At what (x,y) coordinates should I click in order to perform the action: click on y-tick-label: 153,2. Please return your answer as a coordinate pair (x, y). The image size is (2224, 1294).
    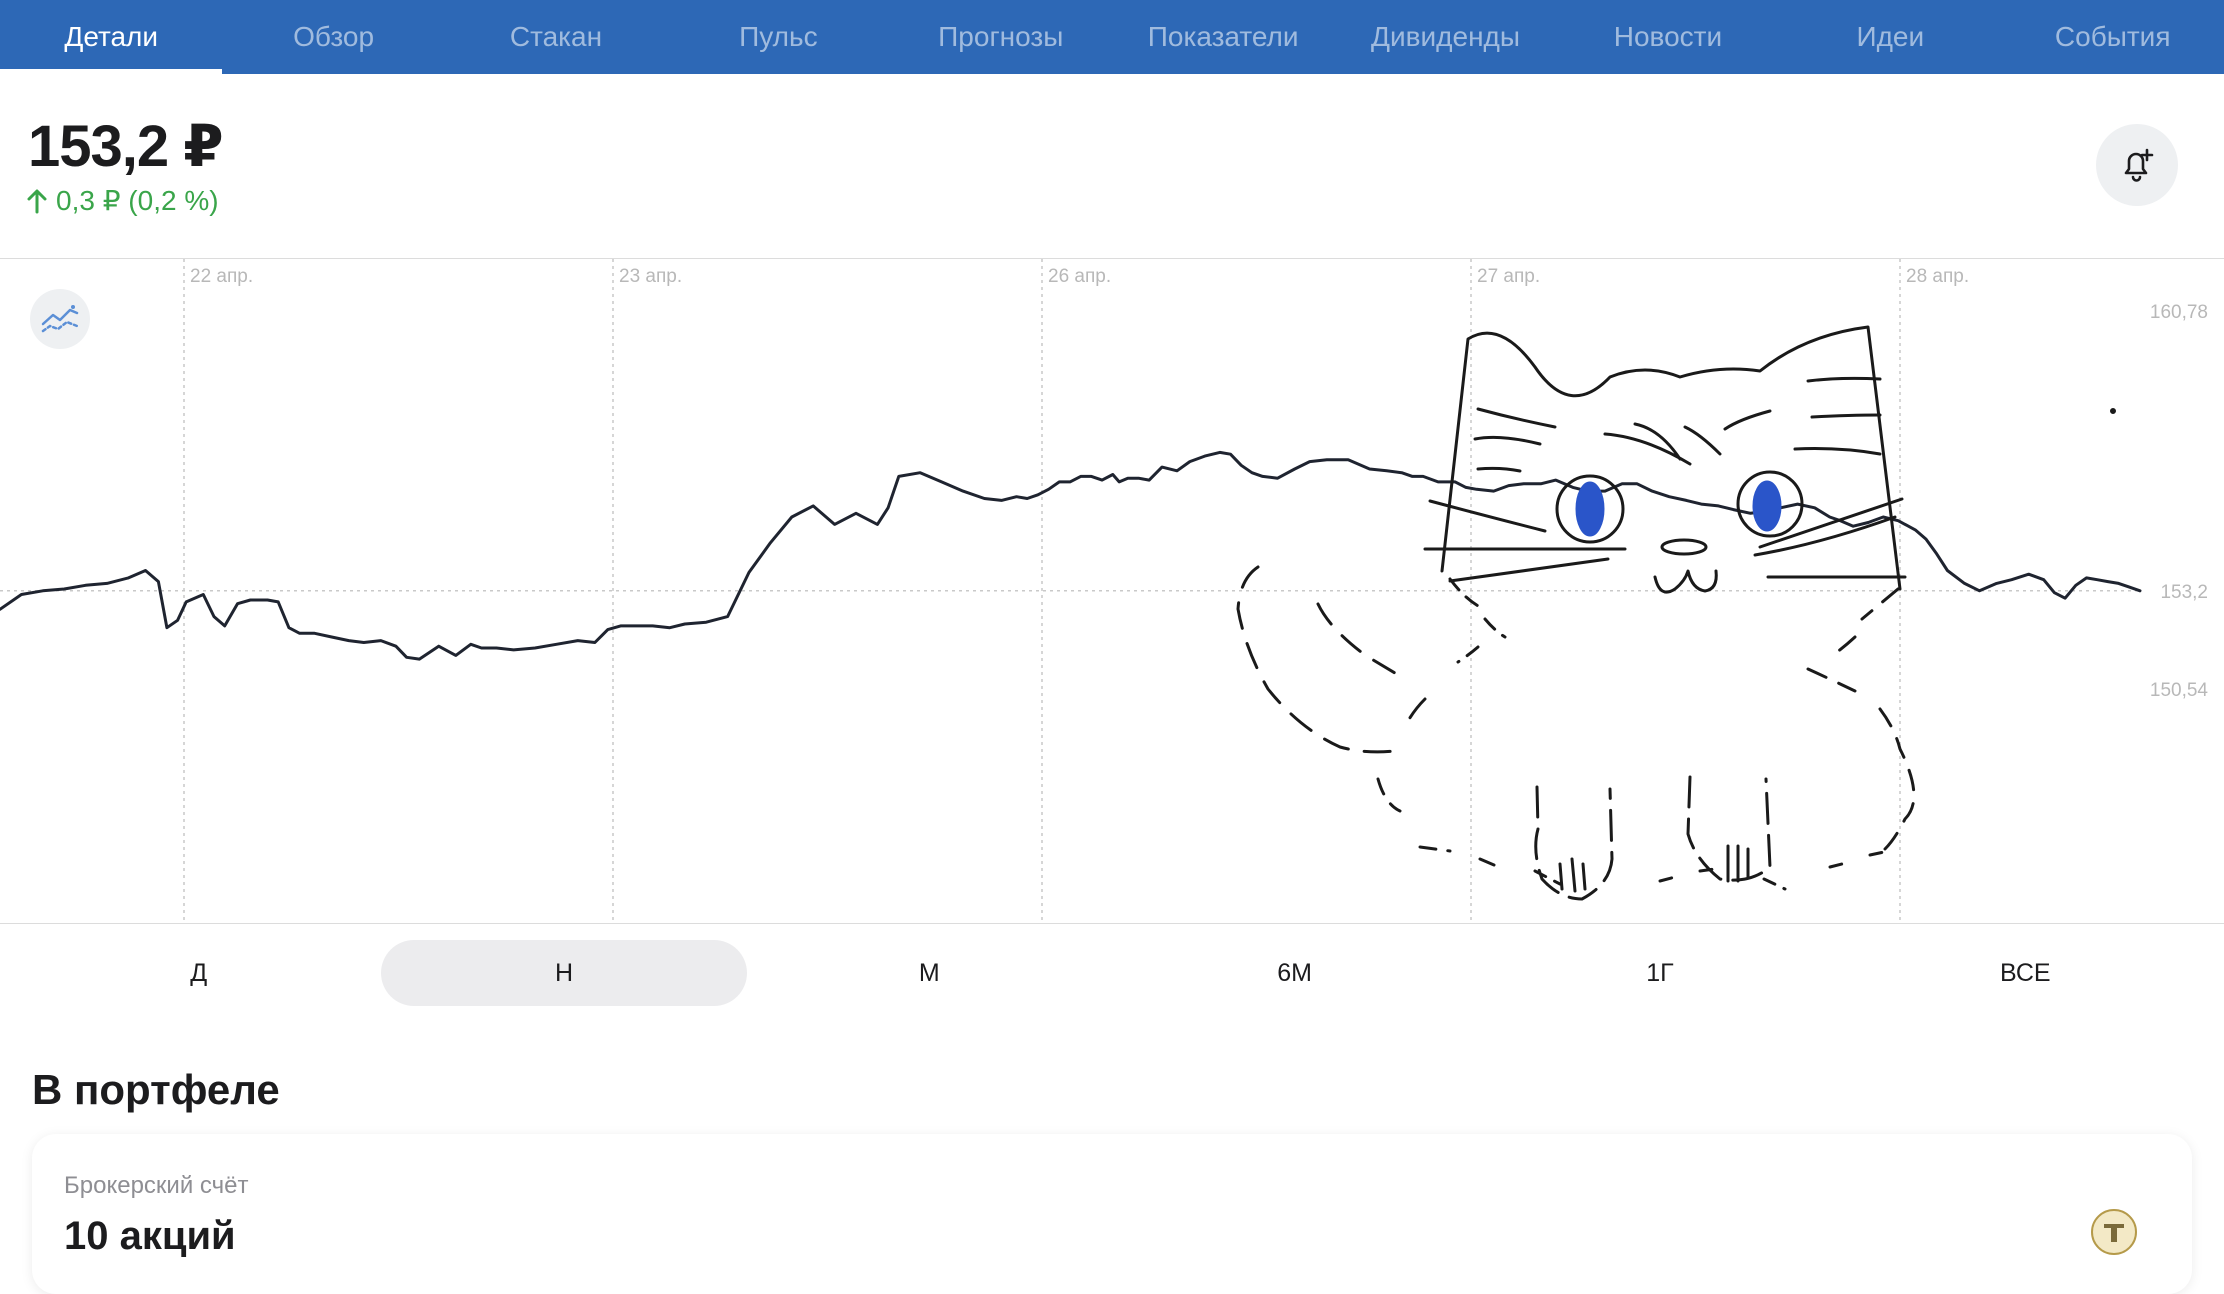
    Looking at the image, I should click on (2184, 592).